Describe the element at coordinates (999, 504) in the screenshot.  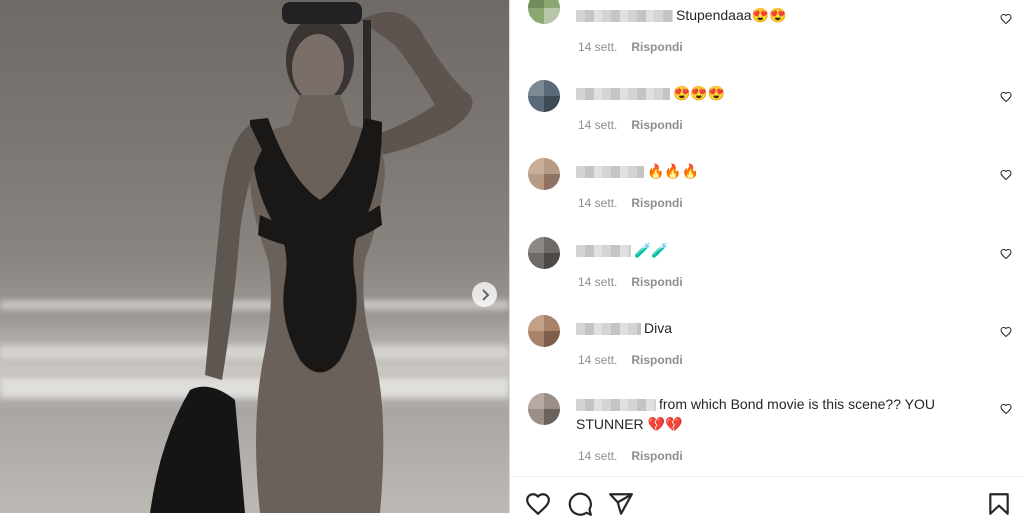
I see `bookmark-icon` at that location.